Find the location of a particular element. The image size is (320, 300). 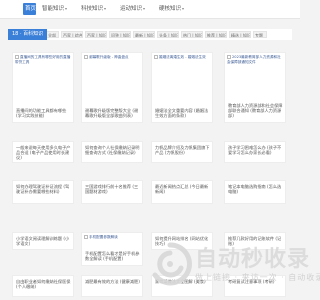

nav-hardcore-knowledge: 硬核知识▾ is located at coordinates (174, 9).